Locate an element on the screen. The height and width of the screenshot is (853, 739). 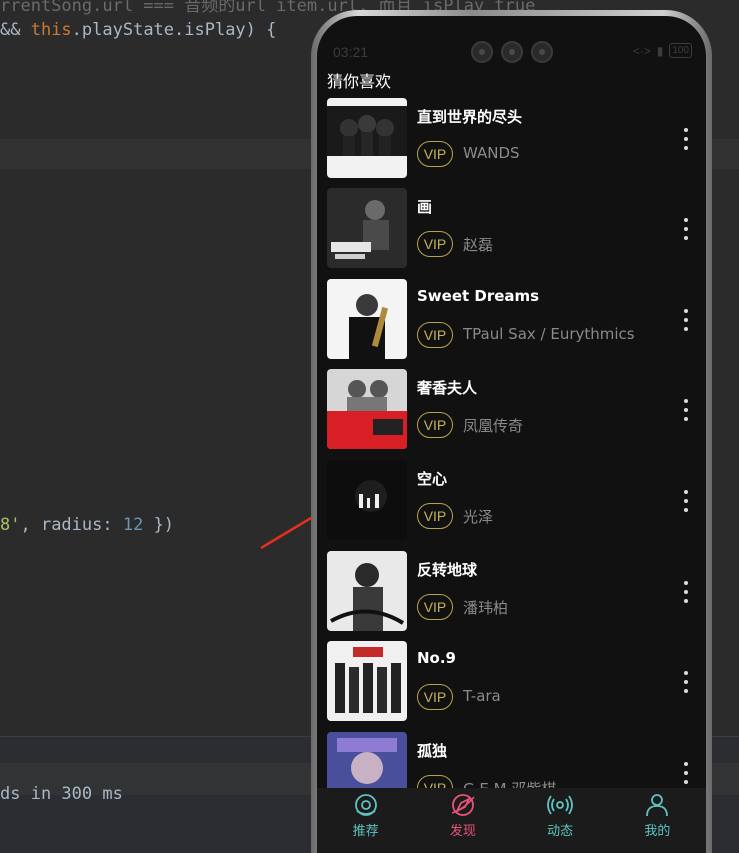
tab-label: 动态 is located at coordinates (560, 831).